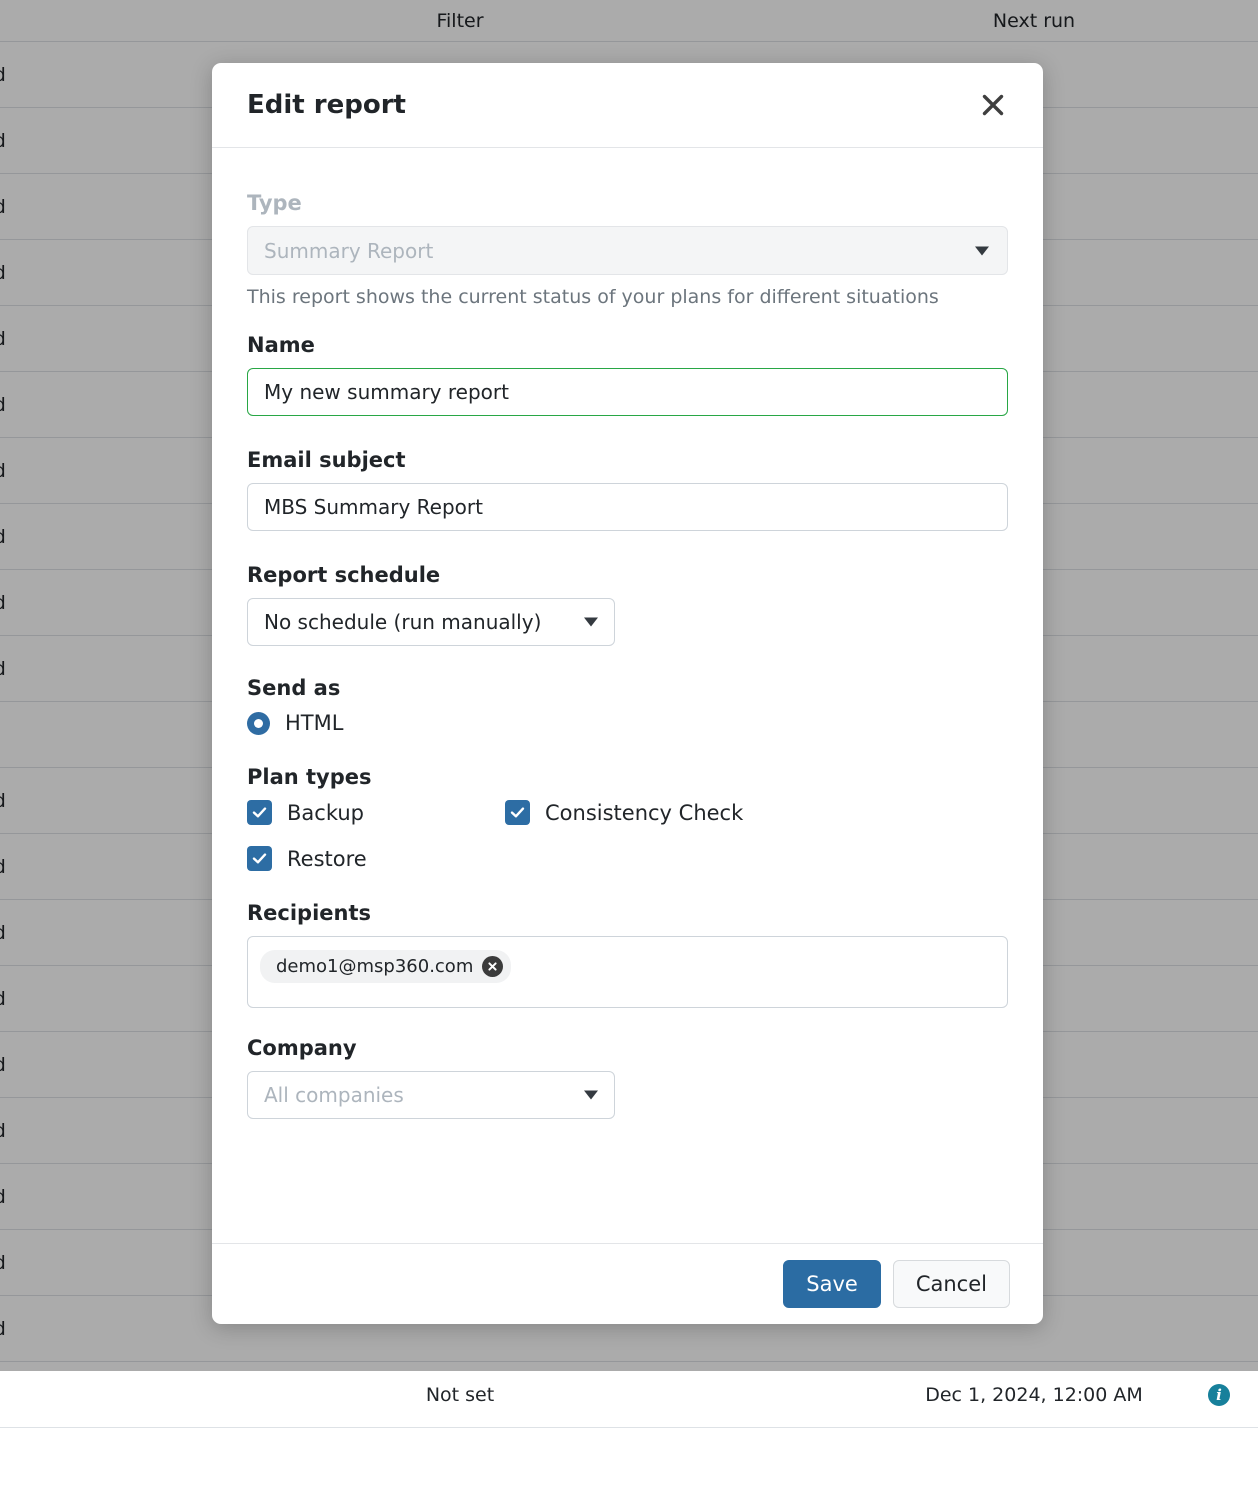  Describe the element at coordinates (951, 1284) in the screenshot. I see `cancel-button: Cancel` at that location.